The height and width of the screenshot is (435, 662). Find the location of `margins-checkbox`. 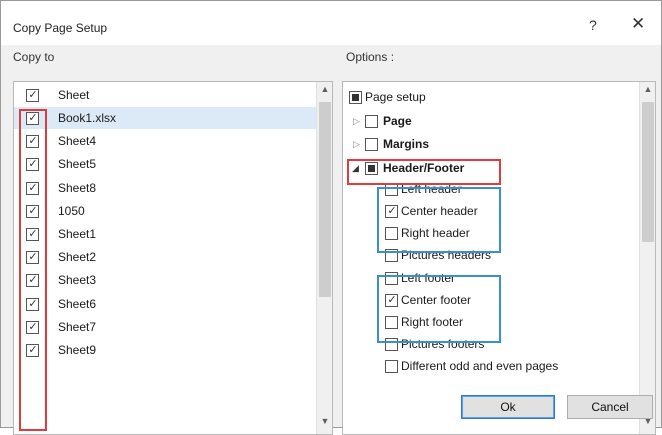

margins-checkbox is located at coordinates (371, 144).